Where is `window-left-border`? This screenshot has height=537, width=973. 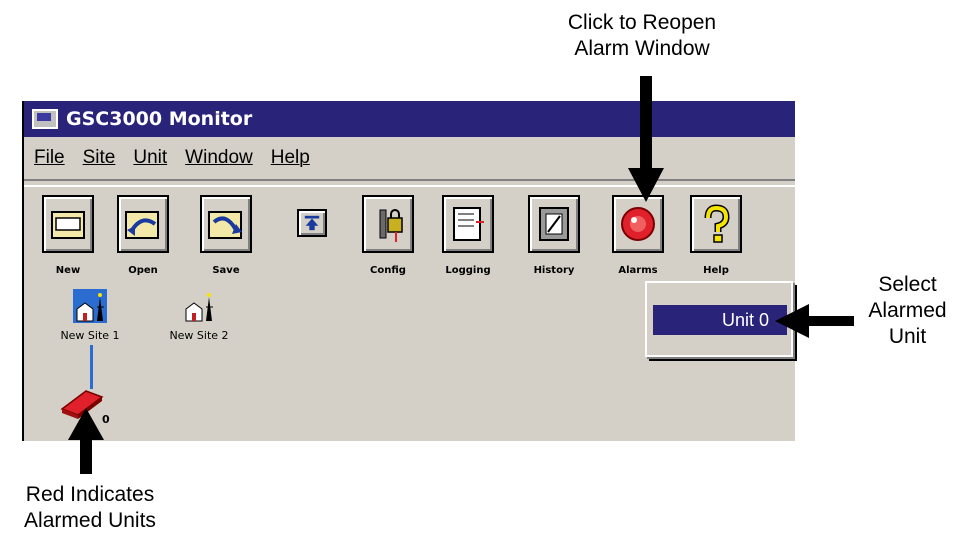 window-left-border is located at coordinates (23, 271).